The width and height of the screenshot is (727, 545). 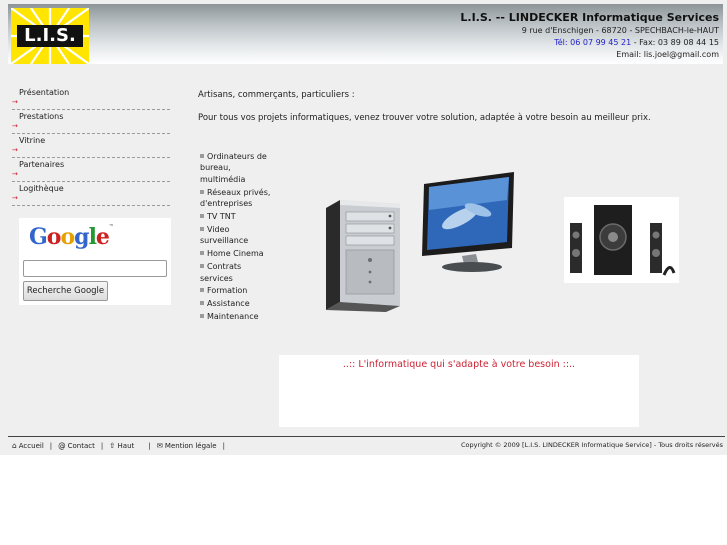 I want to click on logo-text: L.I.S., so click(x=50, y=36).